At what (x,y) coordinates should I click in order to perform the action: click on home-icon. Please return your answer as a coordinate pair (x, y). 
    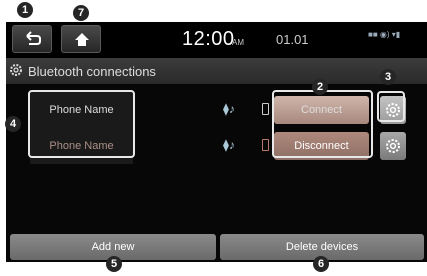
    Looking at the image, I should click on (82, 39).